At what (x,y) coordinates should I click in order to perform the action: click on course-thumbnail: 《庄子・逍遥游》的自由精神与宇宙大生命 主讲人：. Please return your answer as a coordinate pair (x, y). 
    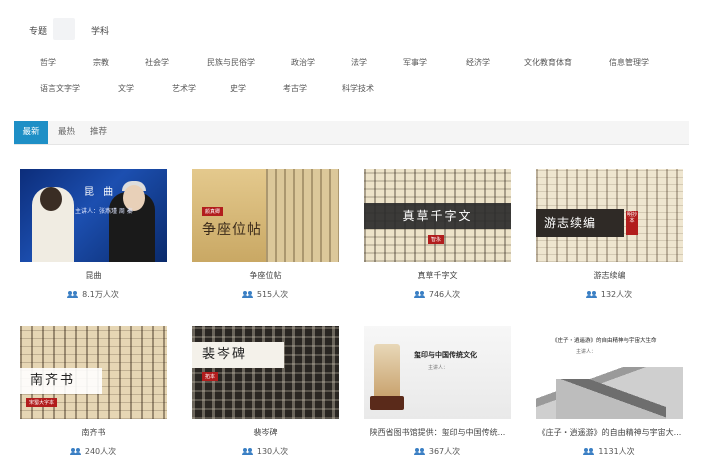
    Looking at the image, I should click on (609, 372).